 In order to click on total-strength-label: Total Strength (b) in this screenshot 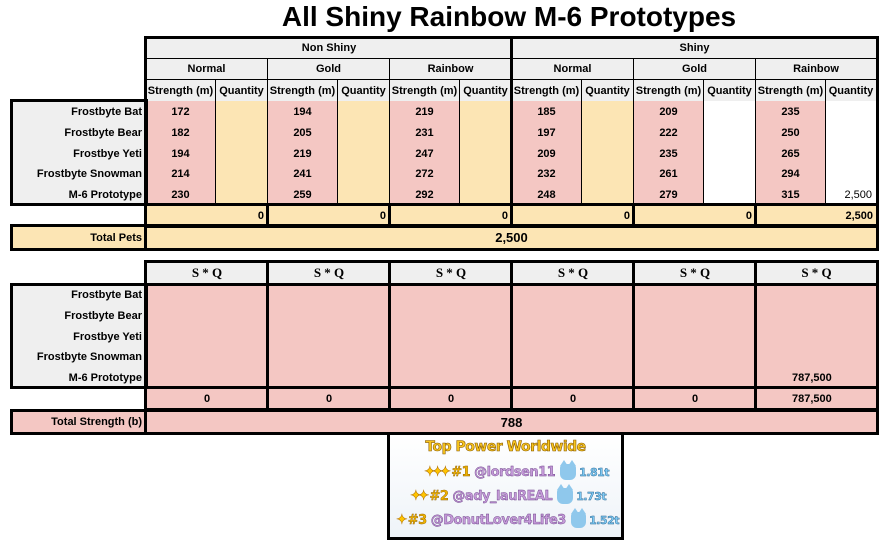, I will do `click(79, 422)`.